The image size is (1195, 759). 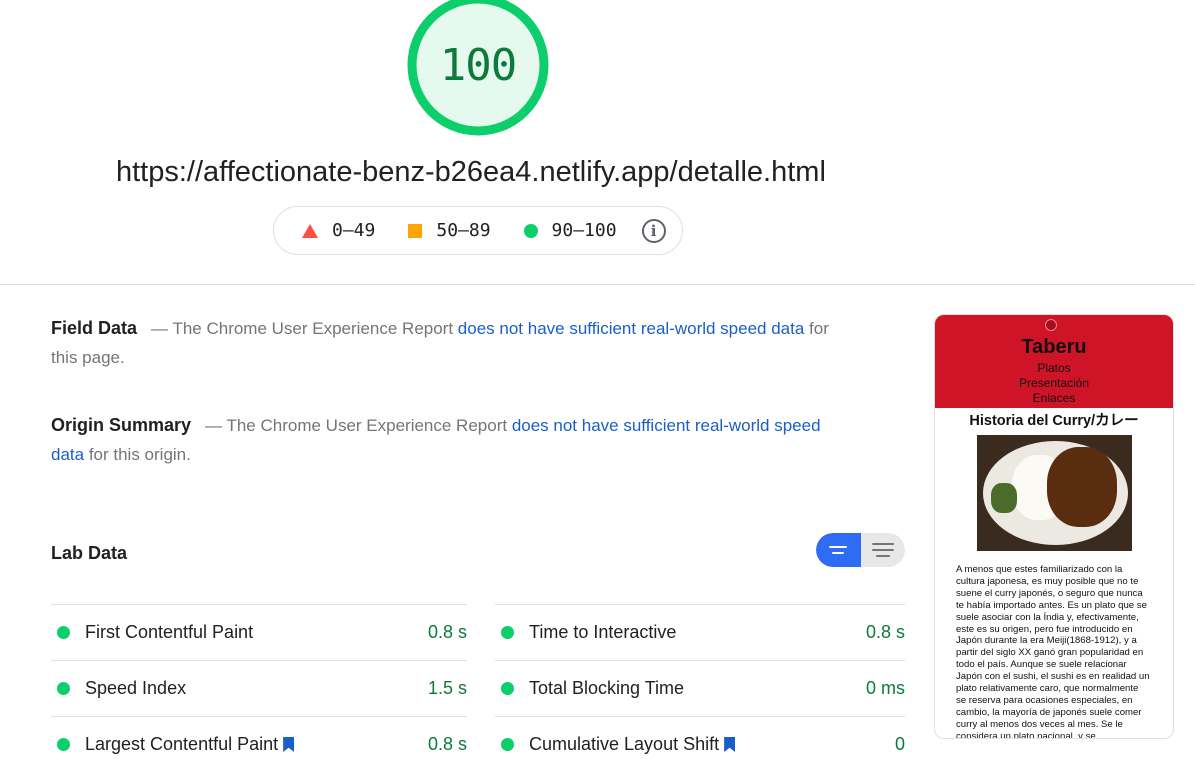 I want to click on origin-summary-heading: Origin Summary, so click(x=121, y=425).